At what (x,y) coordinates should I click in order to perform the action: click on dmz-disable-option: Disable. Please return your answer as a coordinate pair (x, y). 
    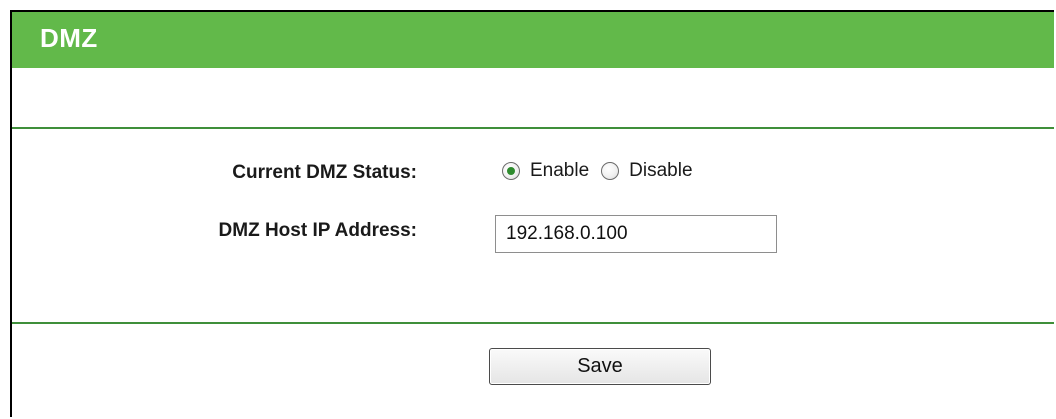
    Looking at the image, I should click on (647, 171).